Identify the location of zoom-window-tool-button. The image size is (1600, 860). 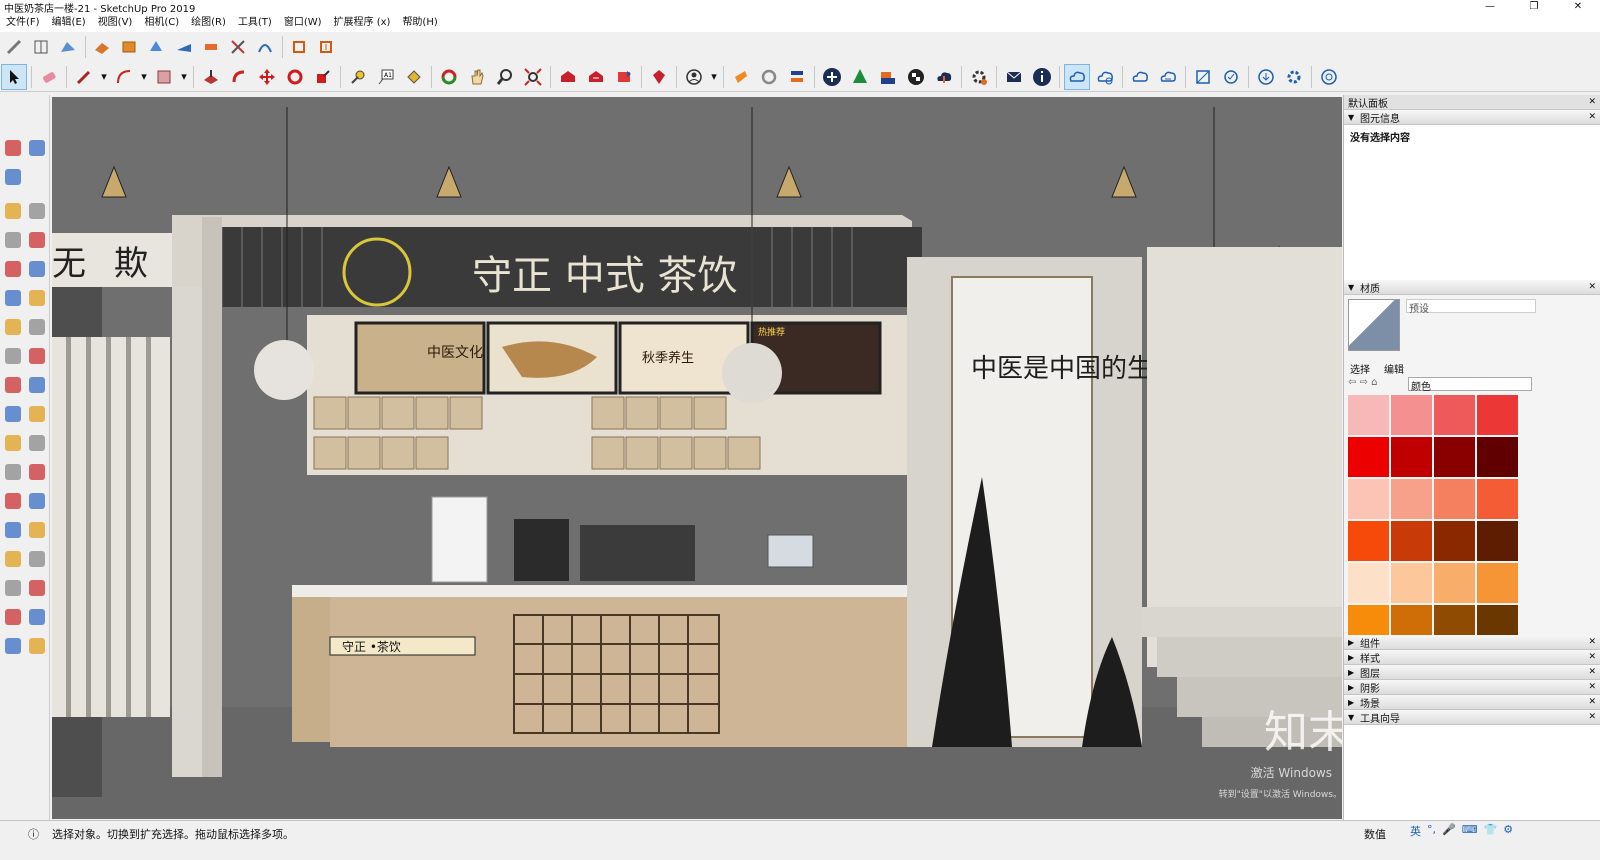
(37, 559).